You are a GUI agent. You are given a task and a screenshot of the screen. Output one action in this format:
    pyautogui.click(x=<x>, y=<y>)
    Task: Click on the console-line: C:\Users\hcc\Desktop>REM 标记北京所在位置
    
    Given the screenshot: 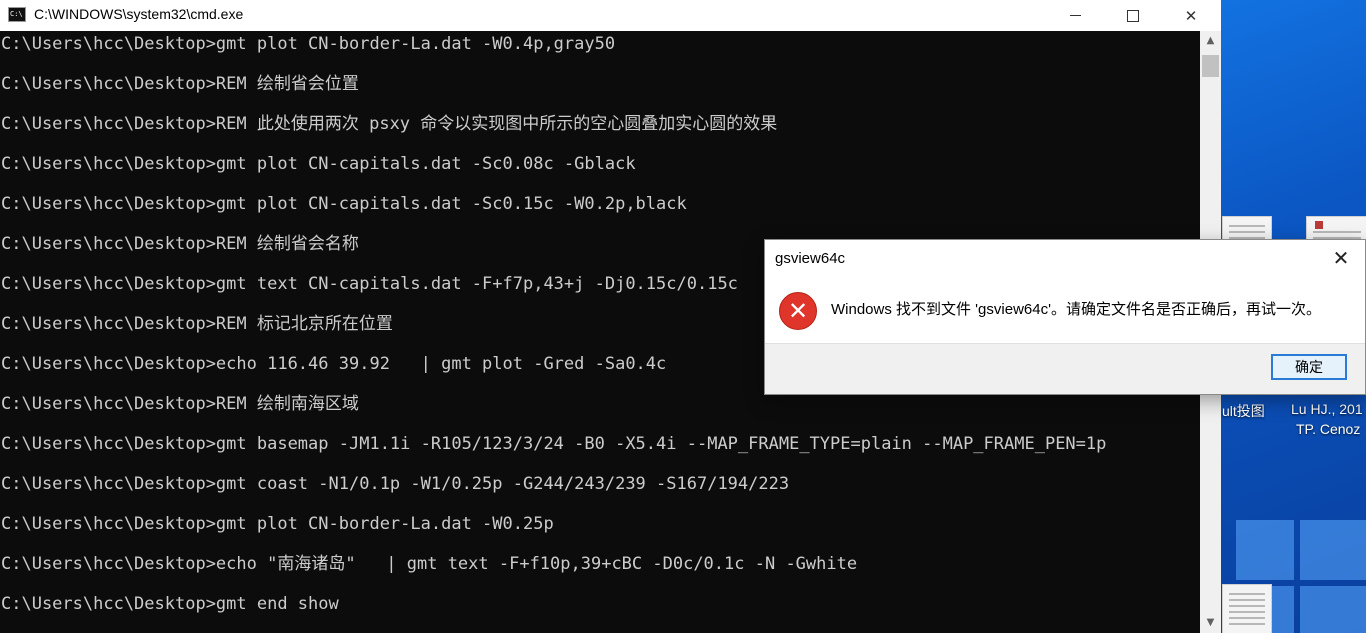 What is the action you would take?
    pyautogui.click(x=197, y=324)
    